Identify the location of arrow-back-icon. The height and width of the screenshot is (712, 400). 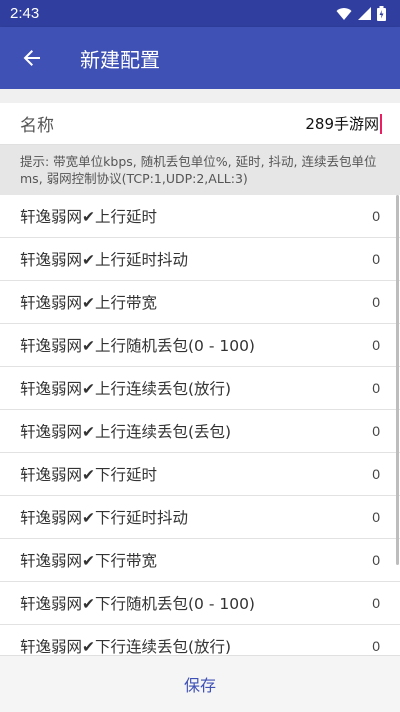
(31, 58).